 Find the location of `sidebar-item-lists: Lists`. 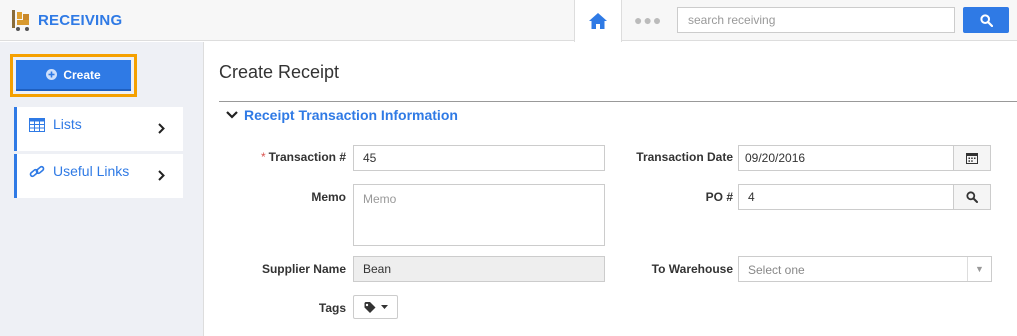

sidebar-item-lists: Lists is located at coordinates (98, 129).